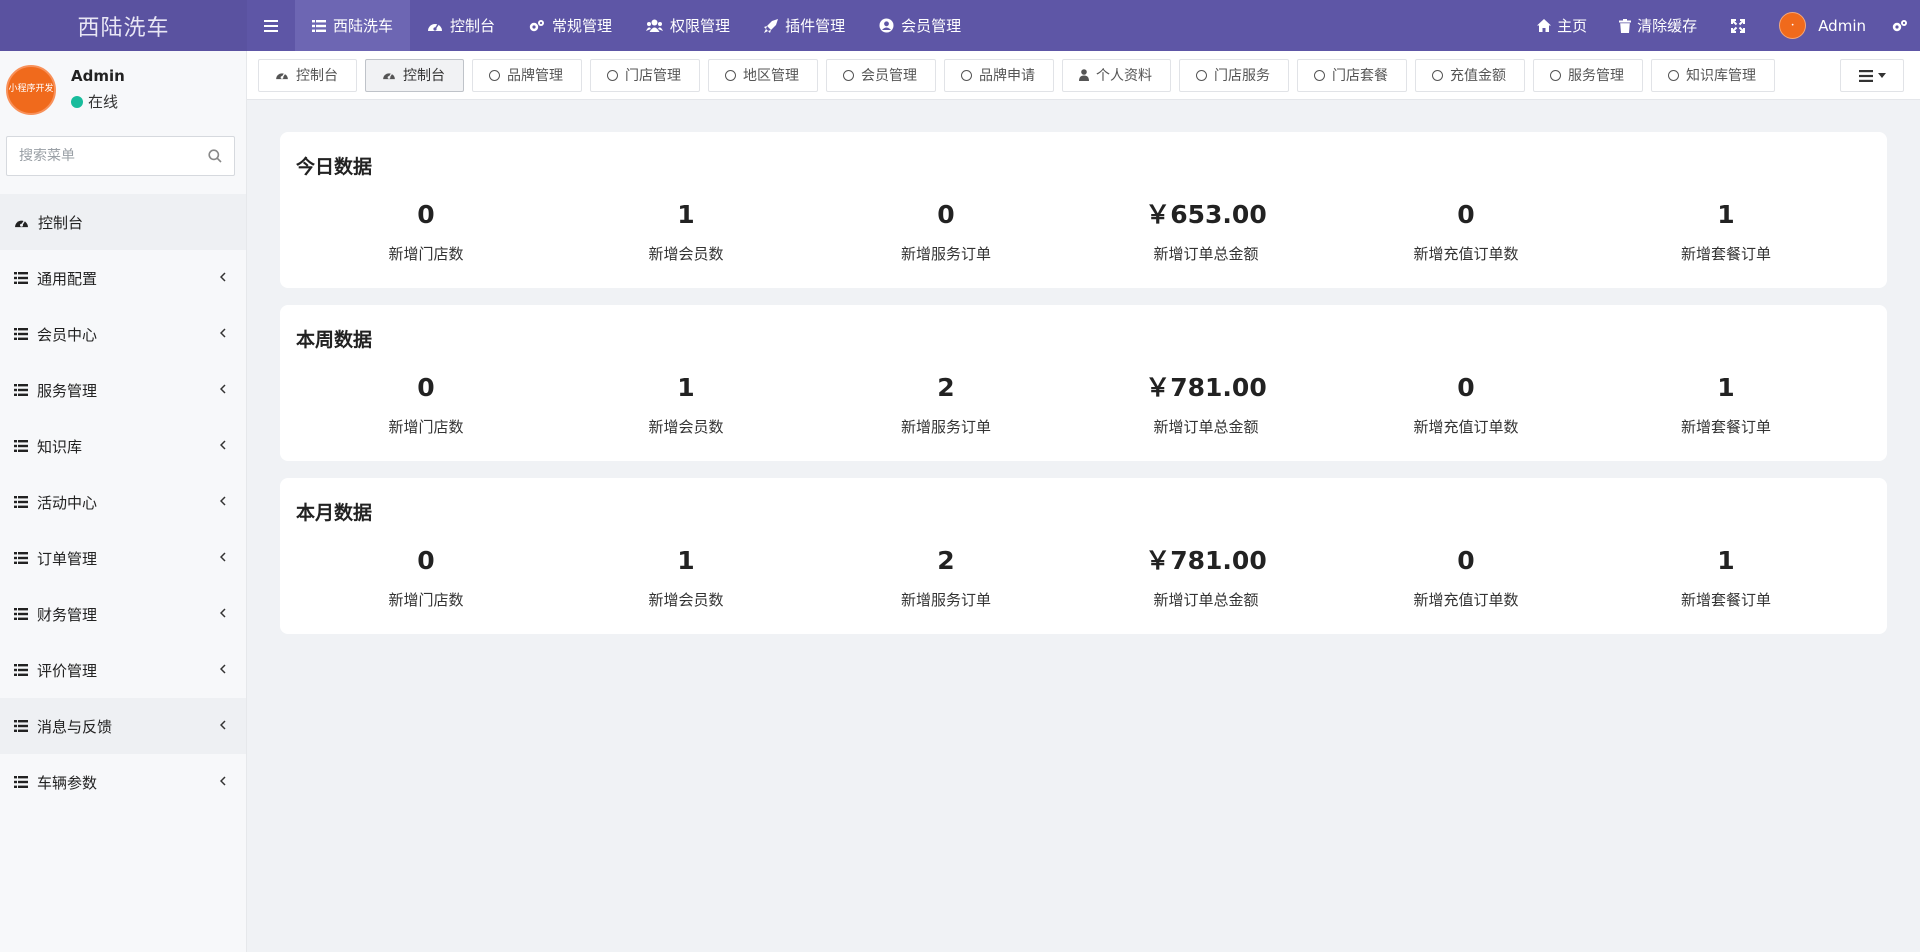 This screenshot has height=952, width=1920. Describe the element at coordinates (1738, 25) in the screenshot. I see `fullscreen-button` at that location.